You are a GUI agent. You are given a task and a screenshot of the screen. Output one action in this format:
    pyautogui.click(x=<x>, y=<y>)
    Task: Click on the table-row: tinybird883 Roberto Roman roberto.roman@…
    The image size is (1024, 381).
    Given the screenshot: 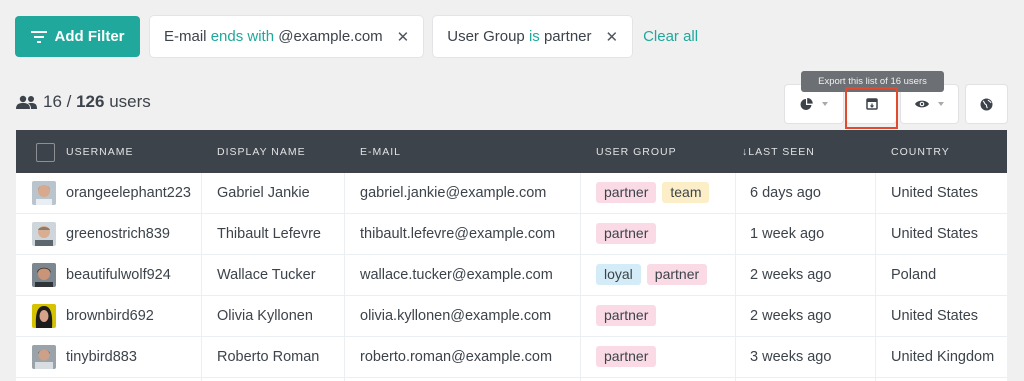 What is the action you would take?
    pyautogui.click(x=511, y=357)
    